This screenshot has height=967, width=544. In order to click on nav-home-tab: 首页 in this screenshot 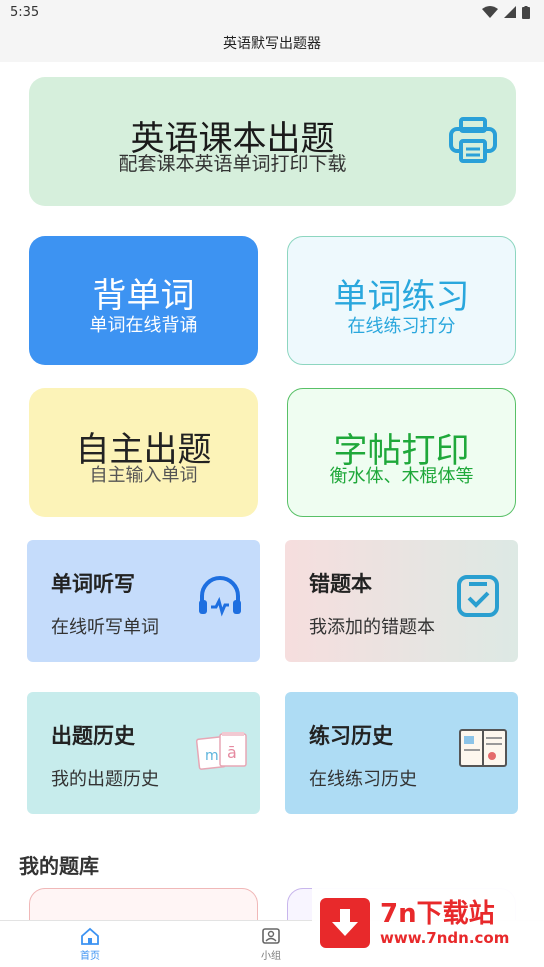, I will do `click(90, 944)`.